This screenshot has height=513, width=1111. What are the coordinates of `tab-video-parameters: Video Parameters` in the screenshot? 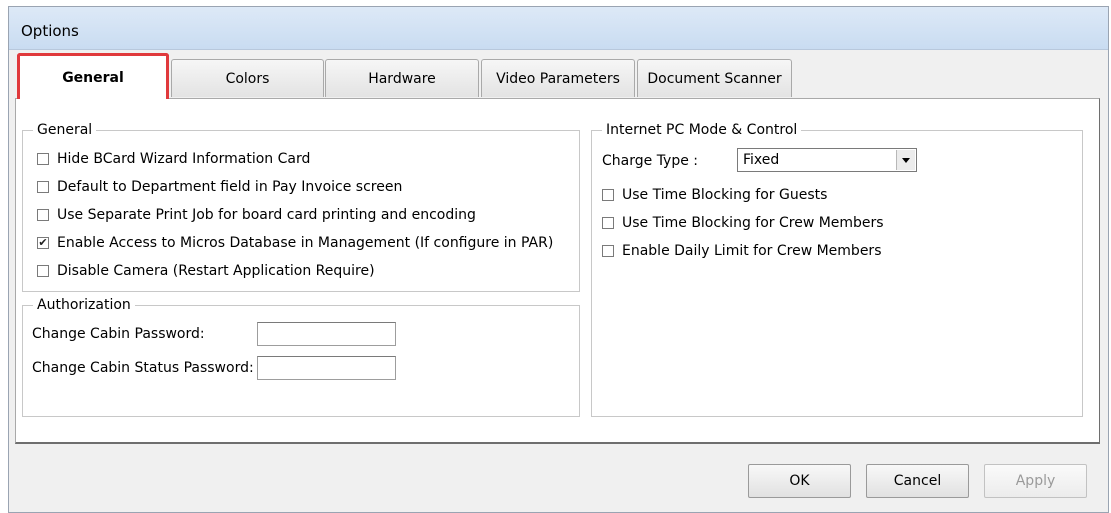 It's located at (558, 78).